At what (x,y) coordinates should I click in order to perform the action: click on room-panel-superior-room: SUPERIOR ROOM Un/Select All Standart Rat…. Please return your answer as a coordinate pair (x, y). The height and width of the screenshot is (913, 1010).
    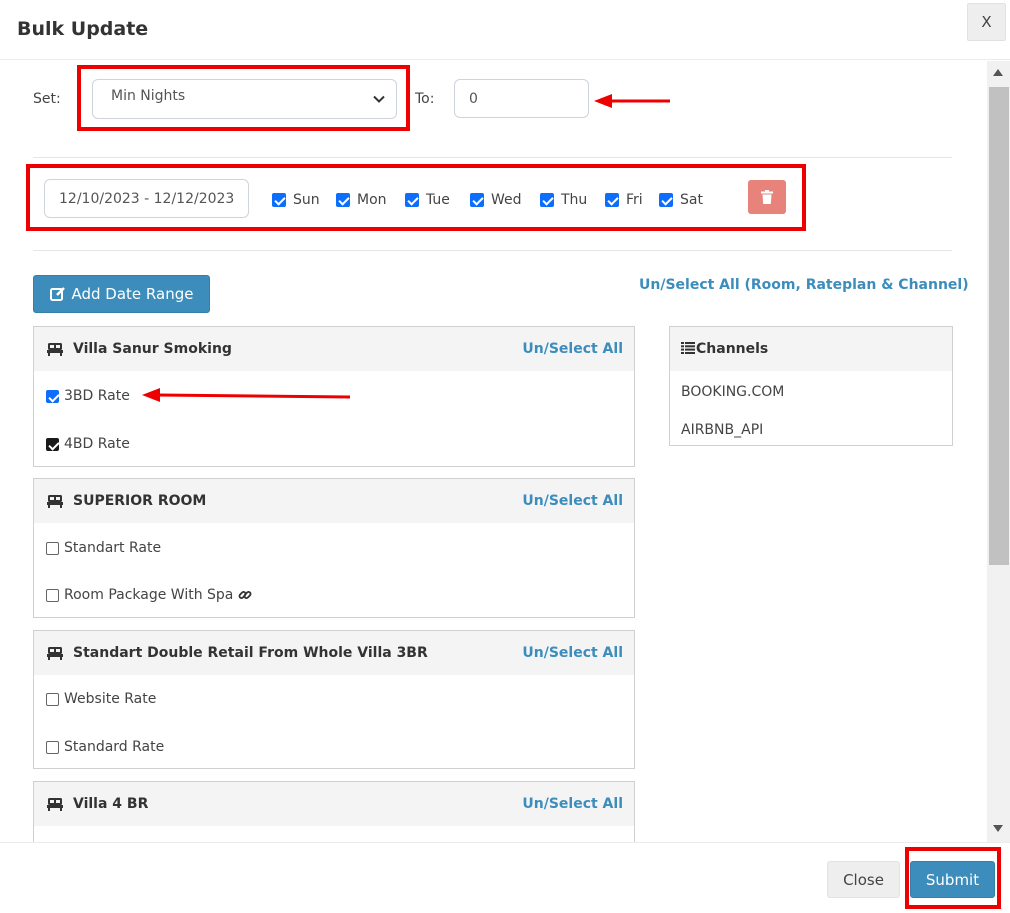
    Looking at the image, I should click on (334, 548).